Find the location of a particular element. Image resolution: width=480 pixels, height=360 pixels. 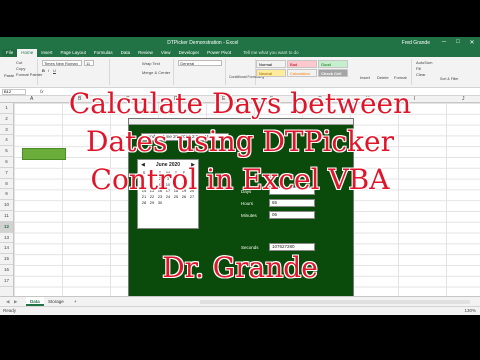

style-good: Good is located at coordinates (333, 64).